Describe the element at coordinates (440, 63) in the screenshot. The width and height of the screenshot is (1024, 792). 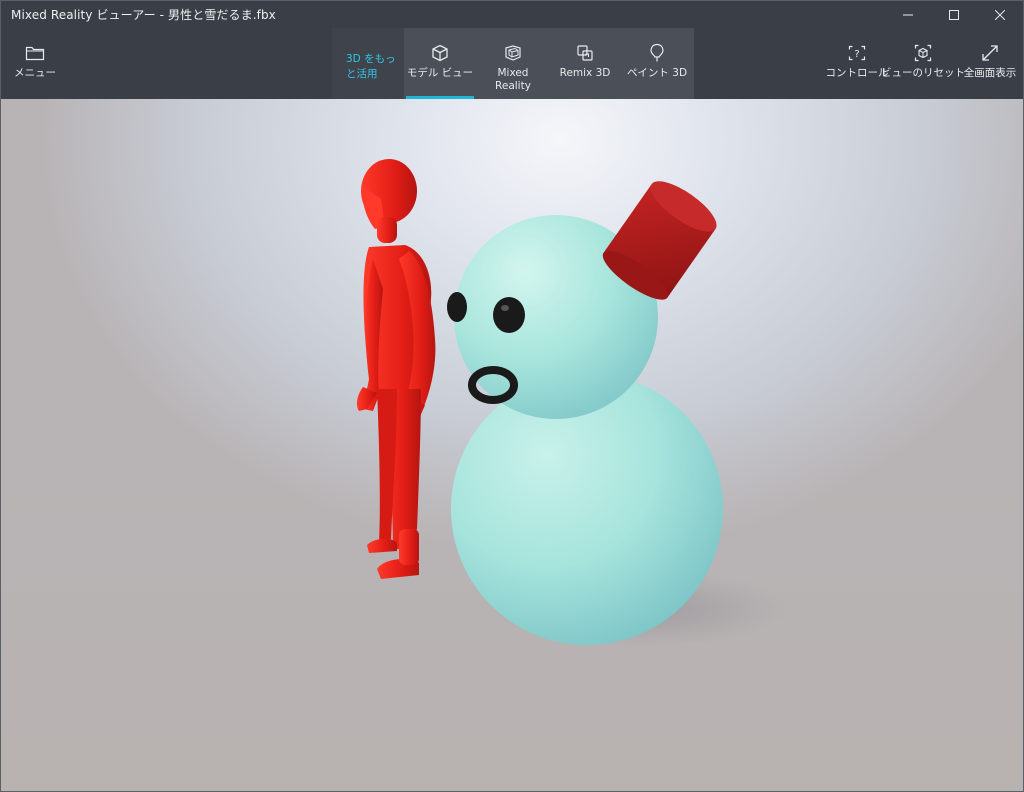
I see `tab-model-view: モデル ビュー` at that location.